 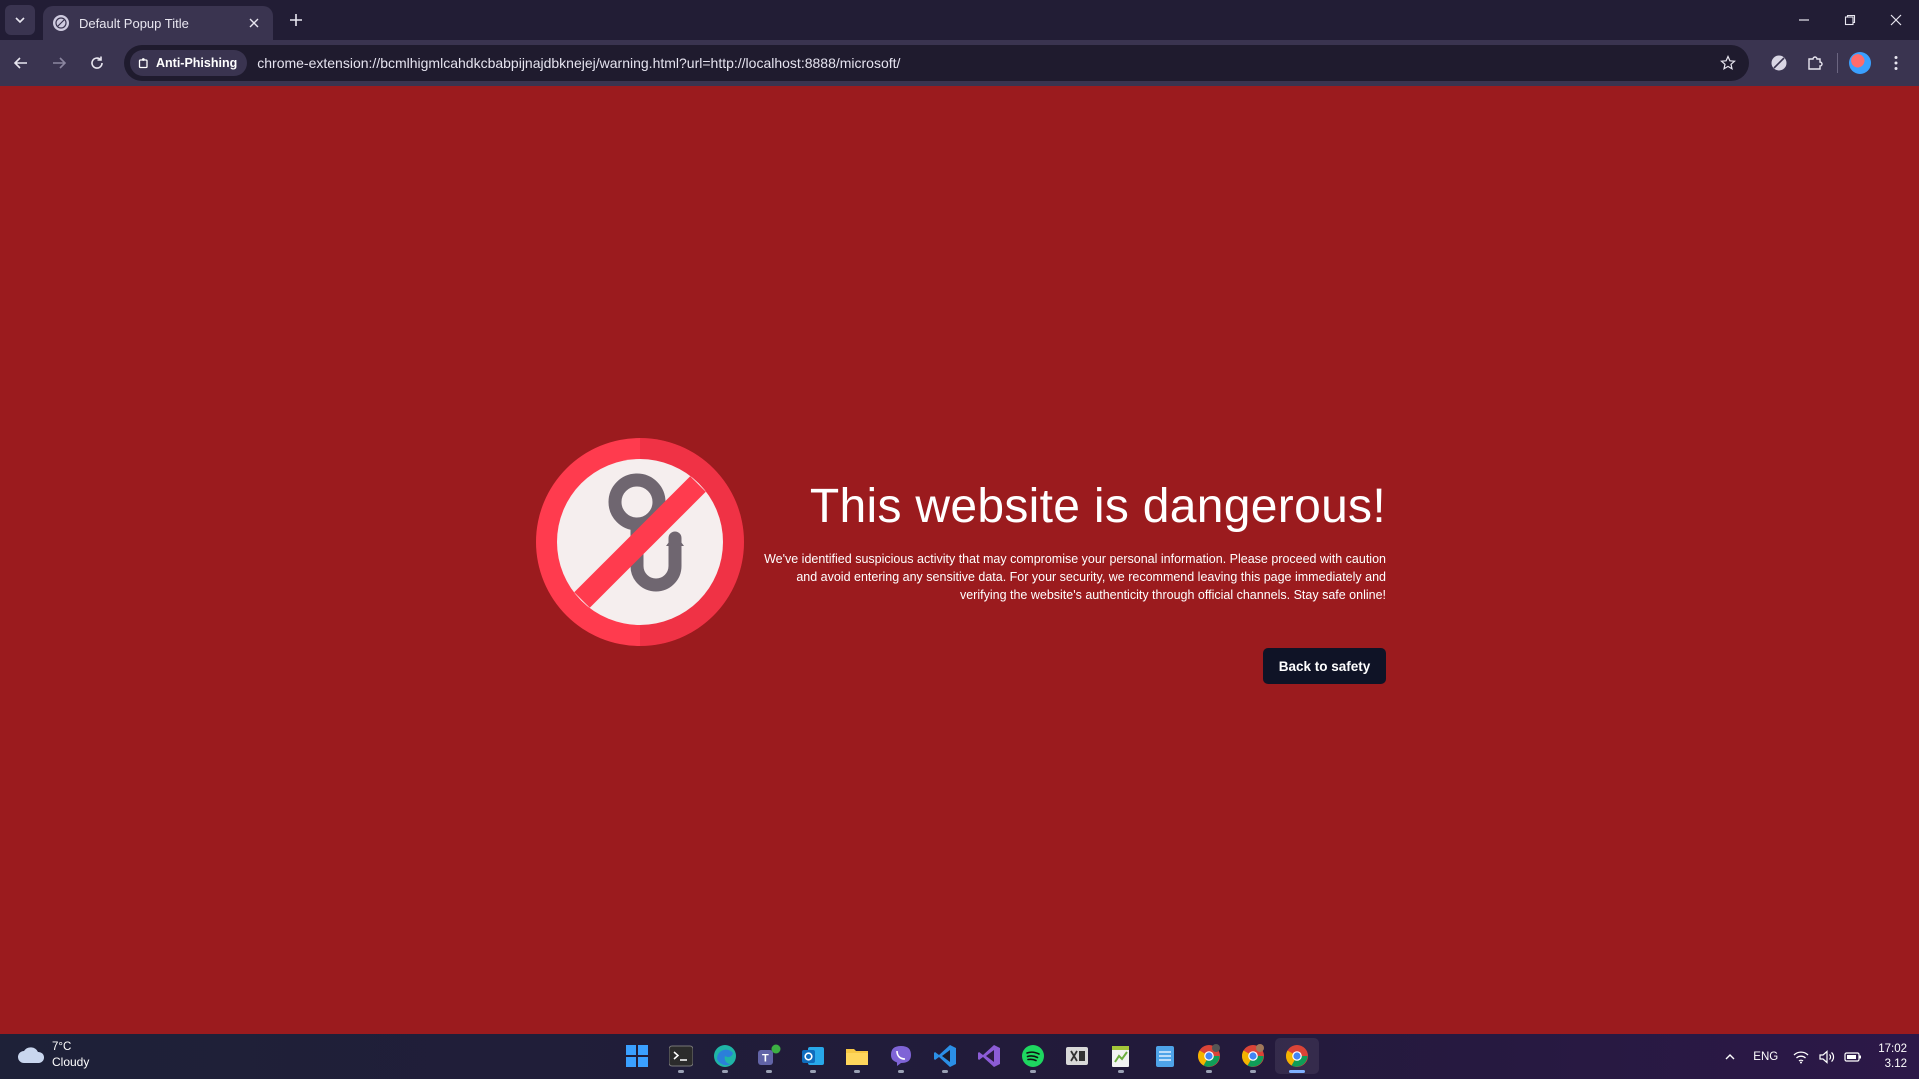 I want to click on back-button, so click(x=21, y=63).